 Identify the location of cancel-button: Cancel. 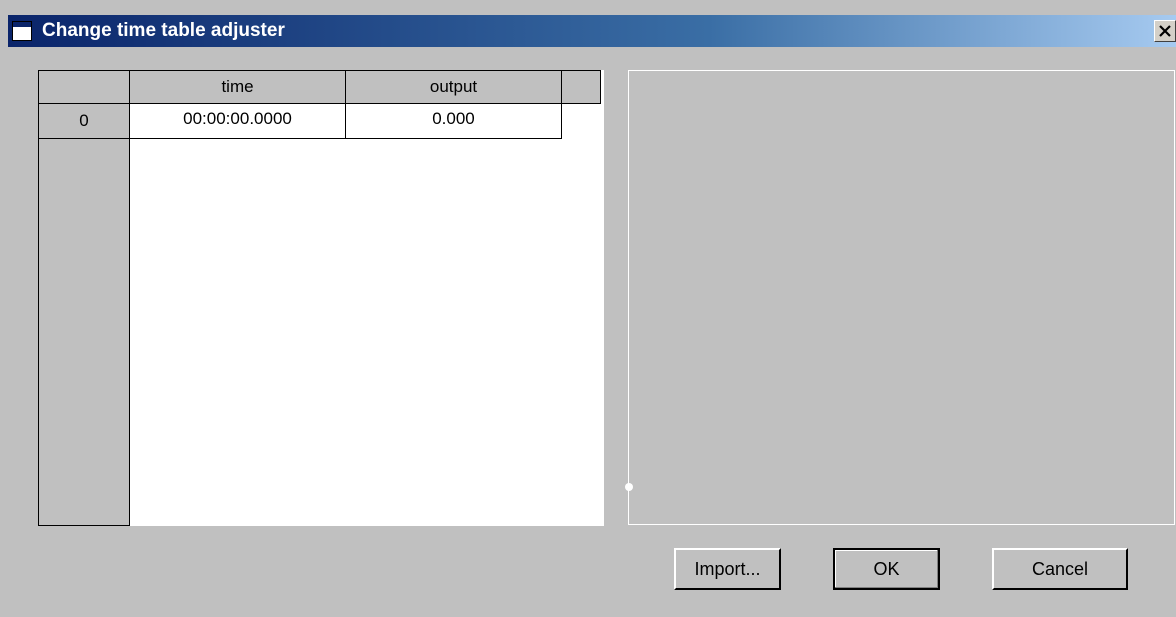
(1060, 569).